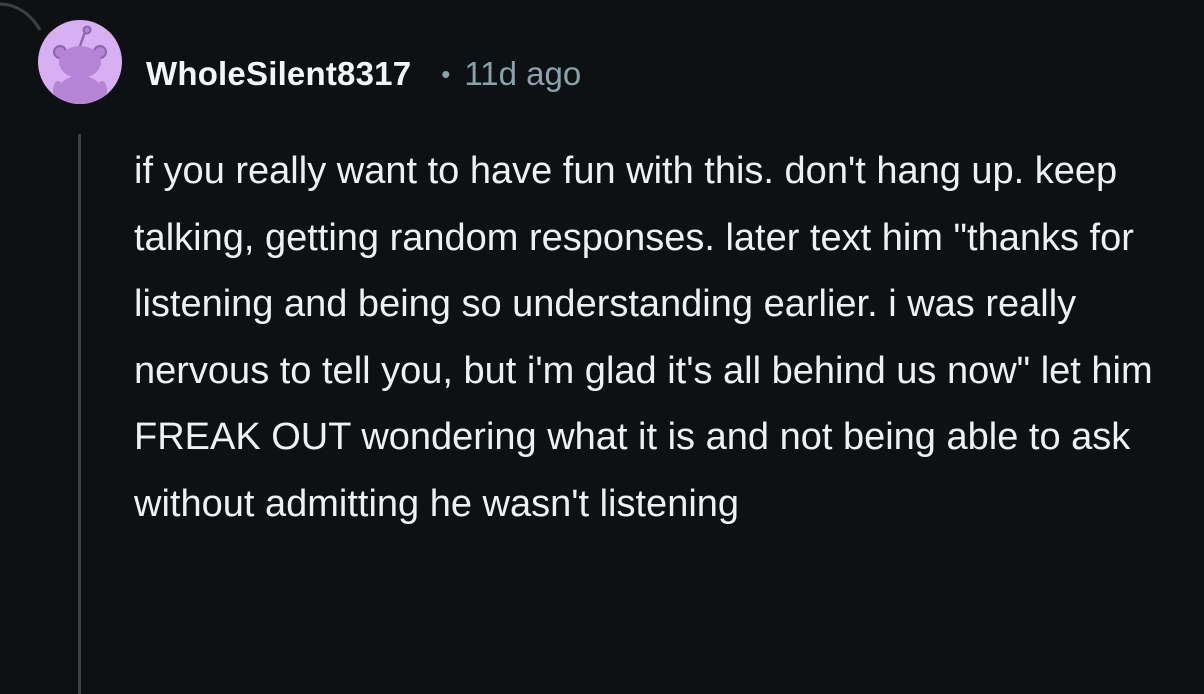 This screenshot has width=1204, height=694. I want to click on comment-timestamp: 11d ago, so click(522, 74).